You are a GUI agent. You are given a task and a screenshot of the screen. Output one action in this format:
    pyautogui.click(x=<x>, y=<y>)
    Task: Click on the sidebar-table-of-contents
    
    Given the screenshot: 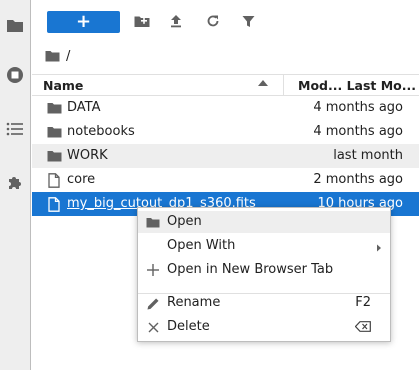 What is the action you would take?
    pyautogui.click(x=15, y=129)
    